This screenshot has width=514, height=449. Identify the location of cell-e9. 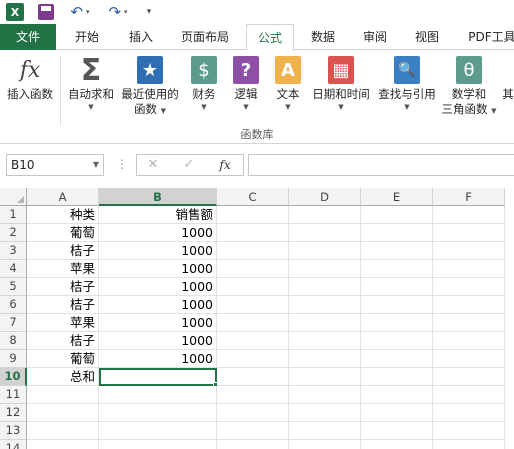
(397, 359).